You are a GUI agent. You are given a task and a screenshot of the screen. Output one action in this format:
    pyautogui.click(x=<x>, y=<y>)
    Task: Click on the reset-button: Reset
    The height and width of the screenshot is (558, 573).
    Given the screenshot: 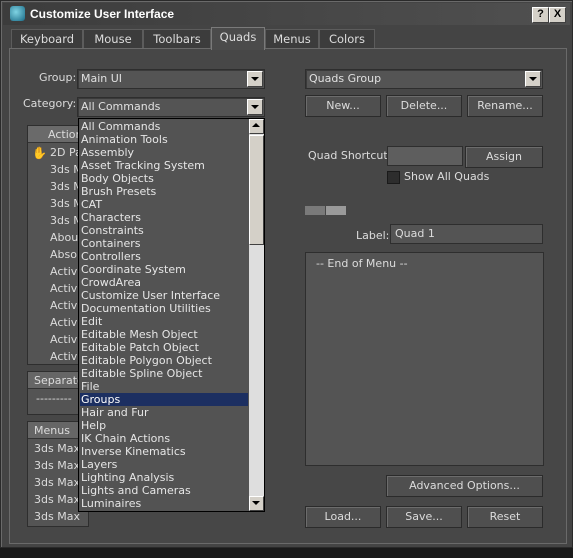 What is the action you would take?
    pyautogui.click(x=505, y=517)
    